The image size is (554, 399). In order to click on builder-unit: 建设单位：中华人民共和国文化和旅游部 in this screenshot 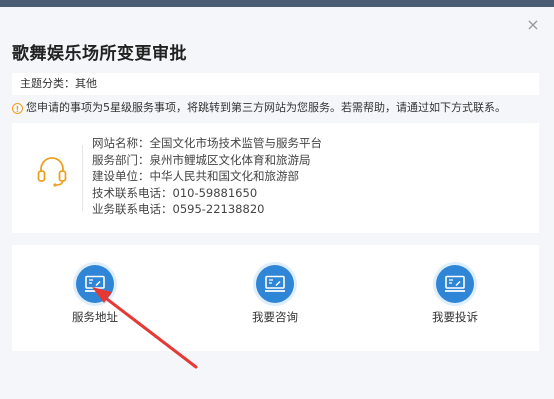, I will do `click(195, 176)`.